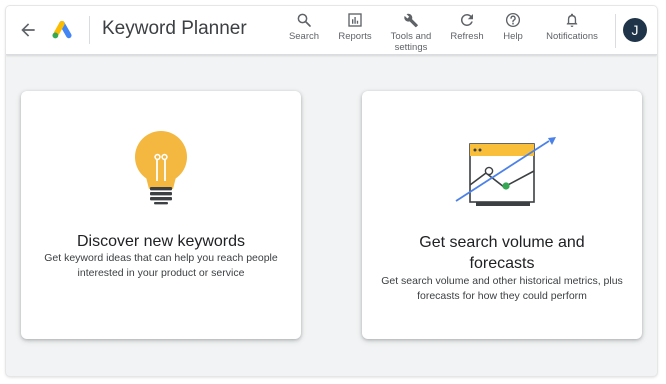  What do you see at coordinates (513, 20) in the screenshot?
I see `help-circle-icon` at bounding box center [513, 20].